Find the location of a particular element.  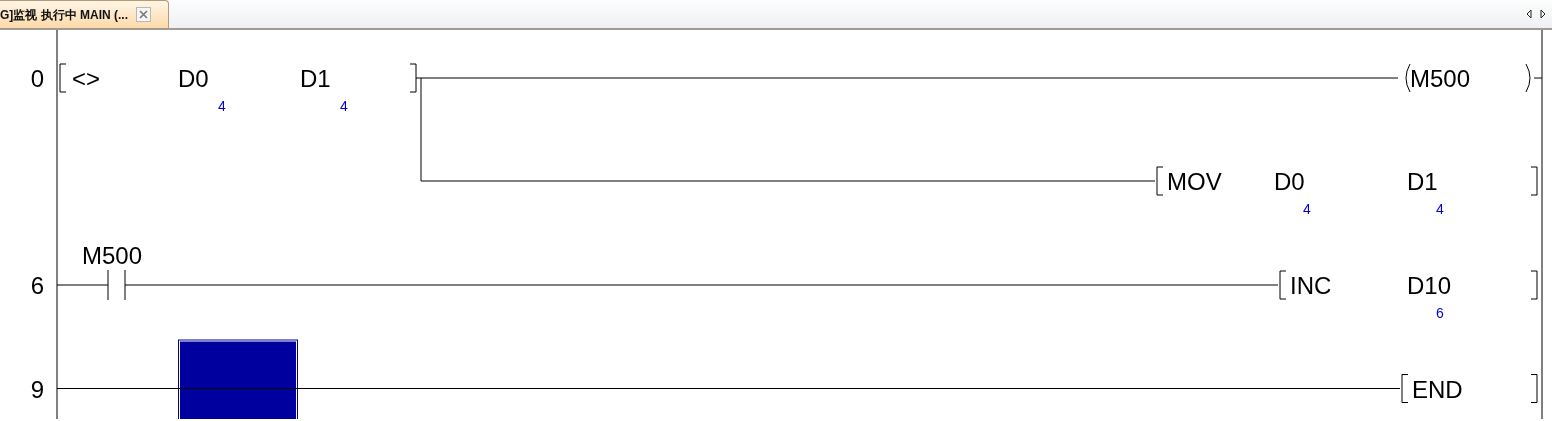

instruction-name: INC is located at coordinates (1311, 285).